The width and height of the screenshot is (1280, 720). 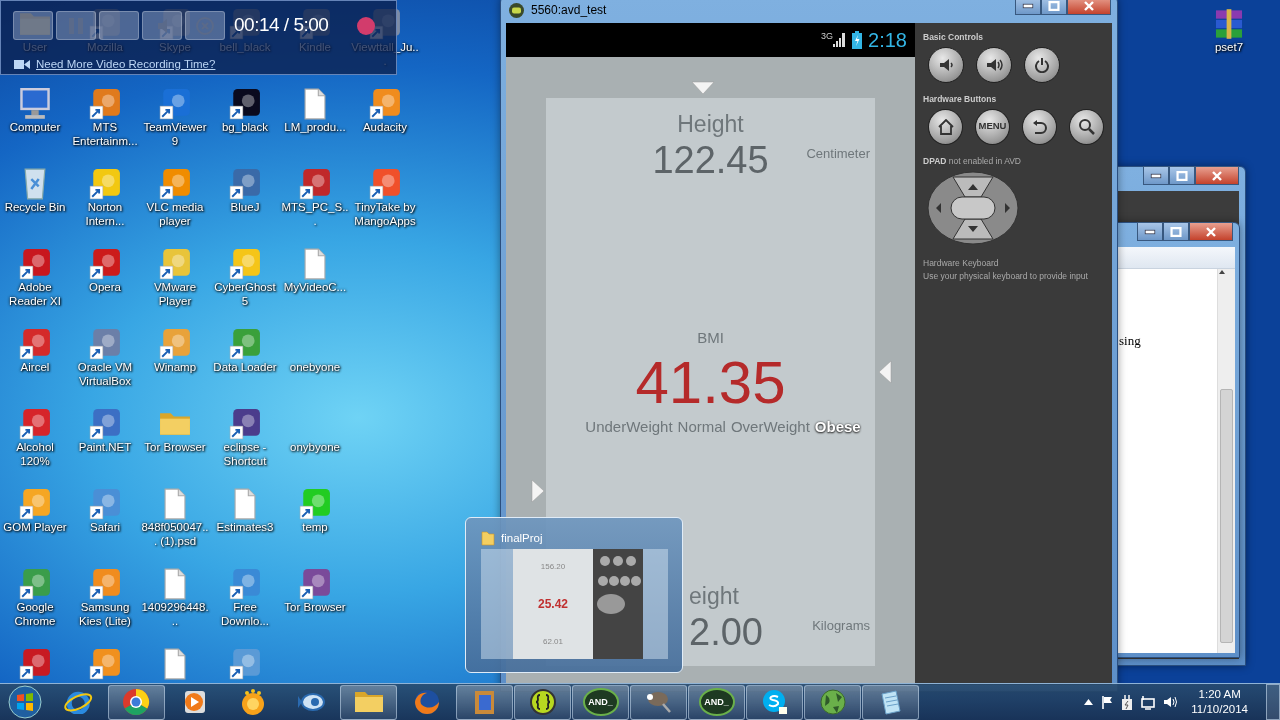 I want to click on unit-label: Kilograms, so click(x=841, y=626).